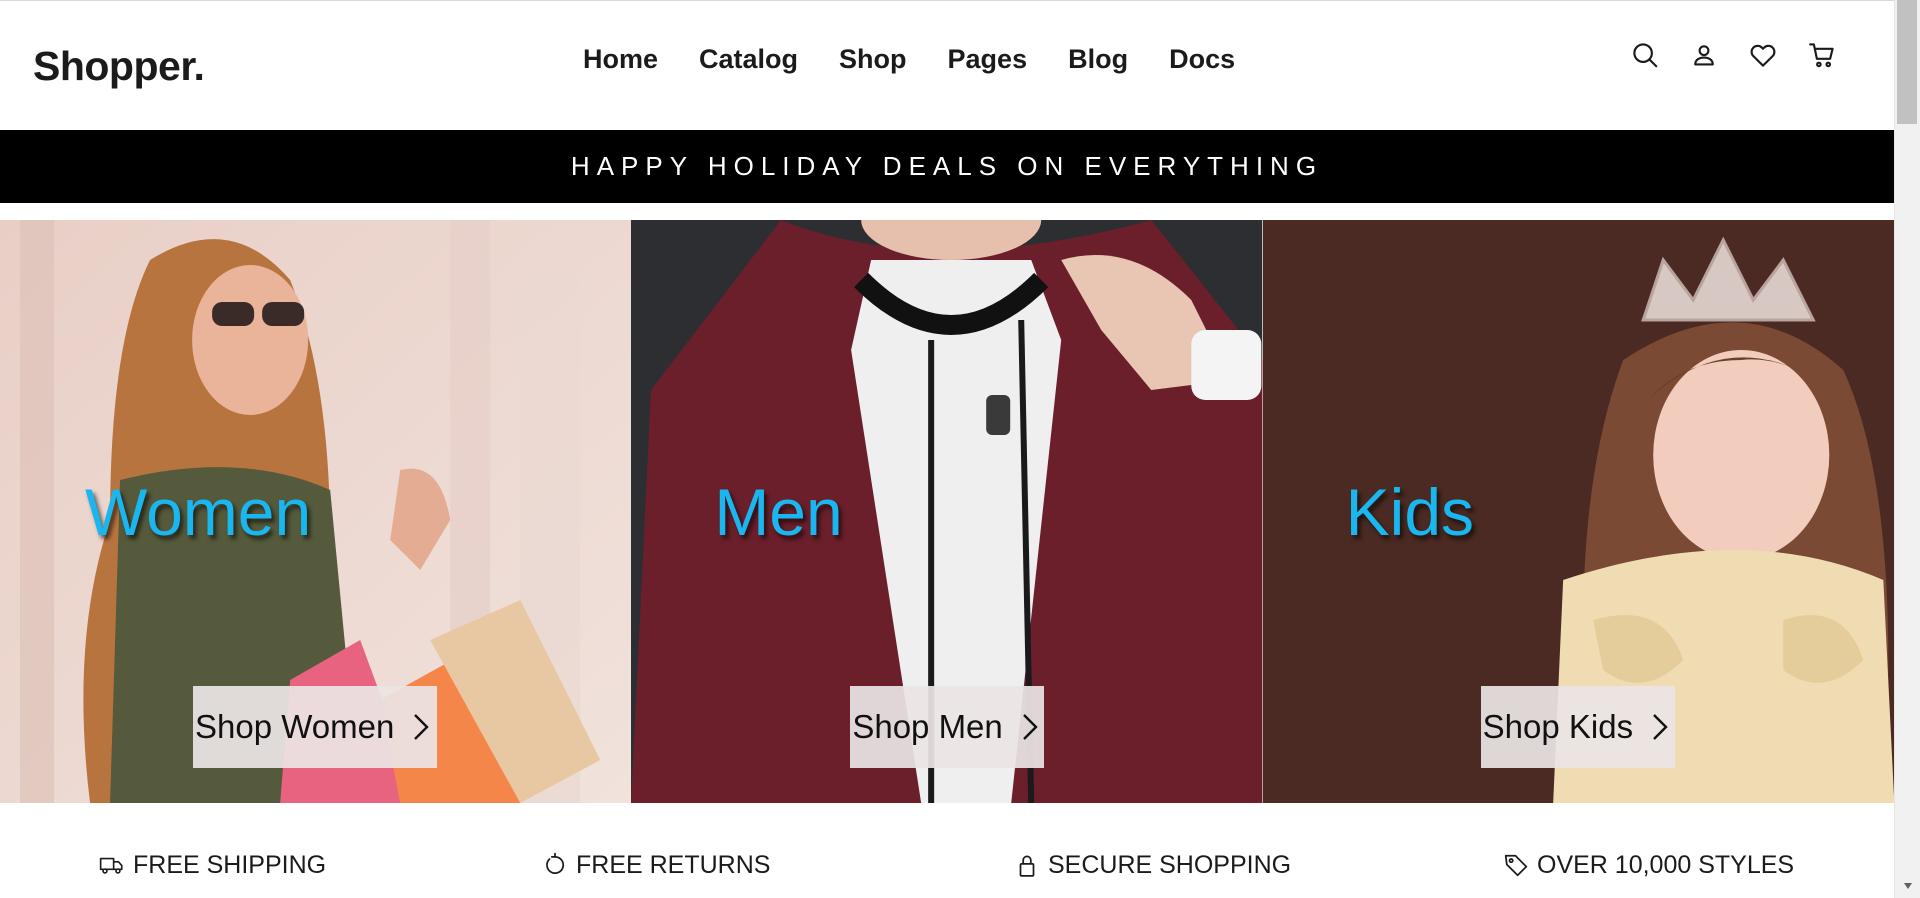 Image resolution: width=1920 pixels, height=898 pixels. I want to click on feature-free-shipping: FREE SHIPPING, so click(212, 865).